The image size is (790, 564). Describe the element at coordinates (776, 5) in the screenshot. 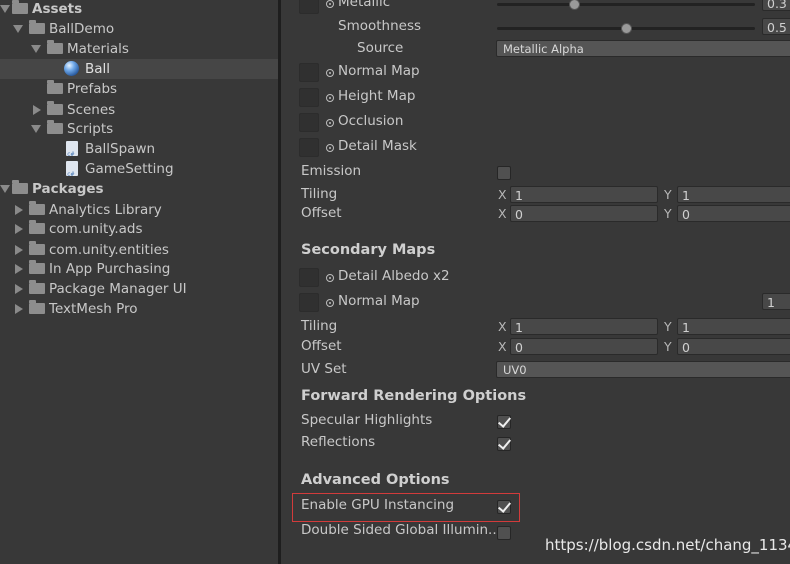

I see `metallic-value-field: 0.3` at that location.